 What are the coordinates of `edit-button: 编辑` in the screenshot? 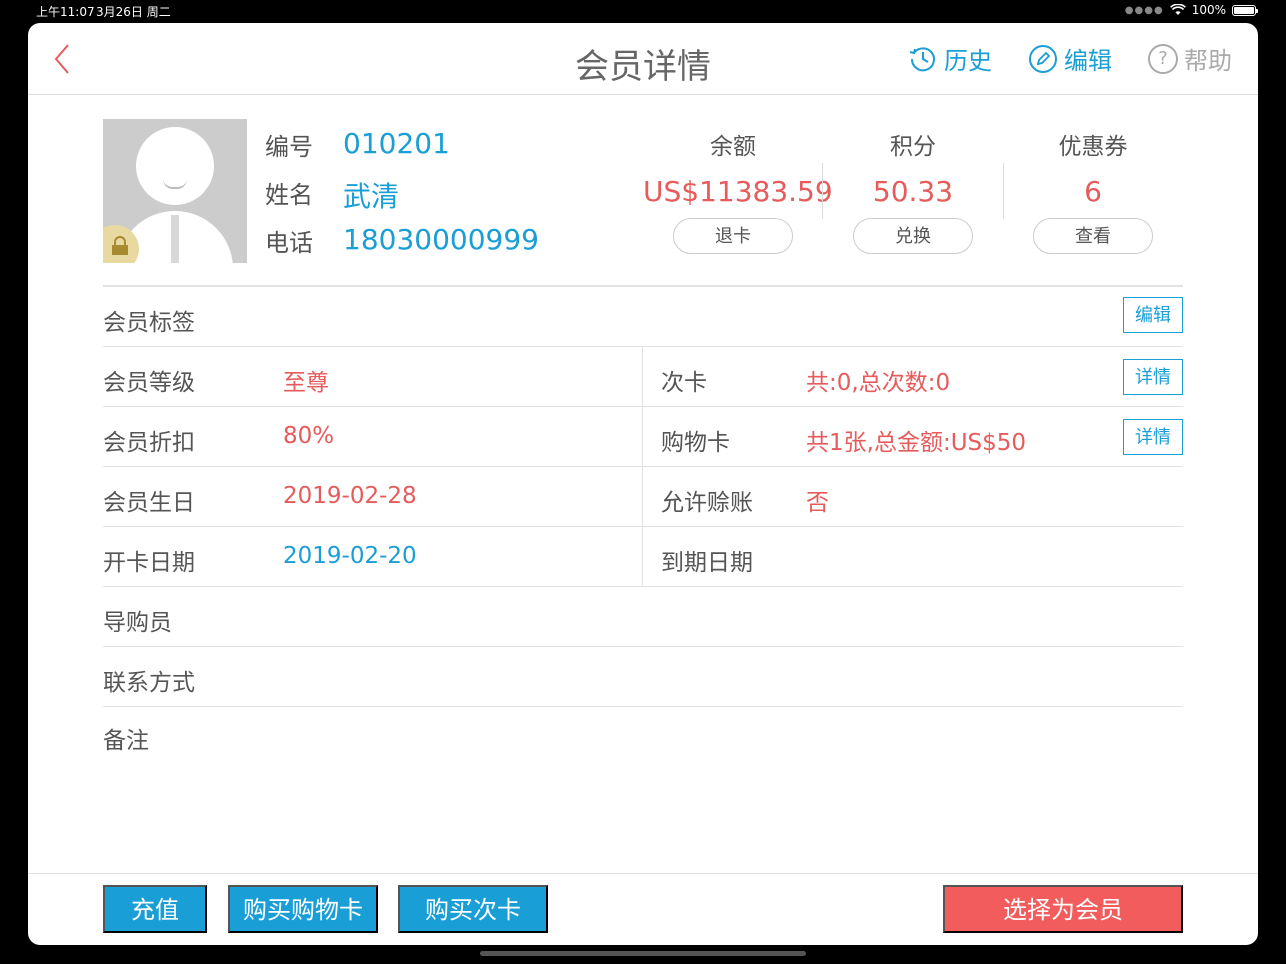 It's located at (1070, 58).